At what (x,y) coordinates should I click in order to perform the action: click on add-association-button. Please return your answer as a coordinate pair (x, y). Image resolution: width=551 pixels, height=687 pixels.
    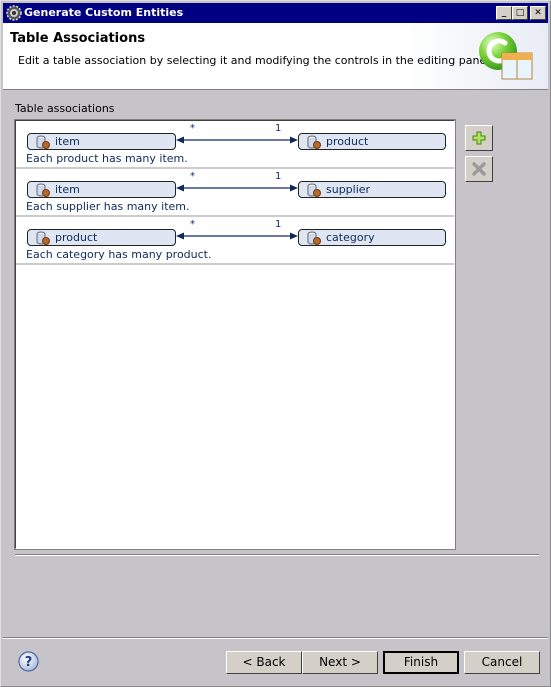
    Looking at the image, I should click on (479, 138).